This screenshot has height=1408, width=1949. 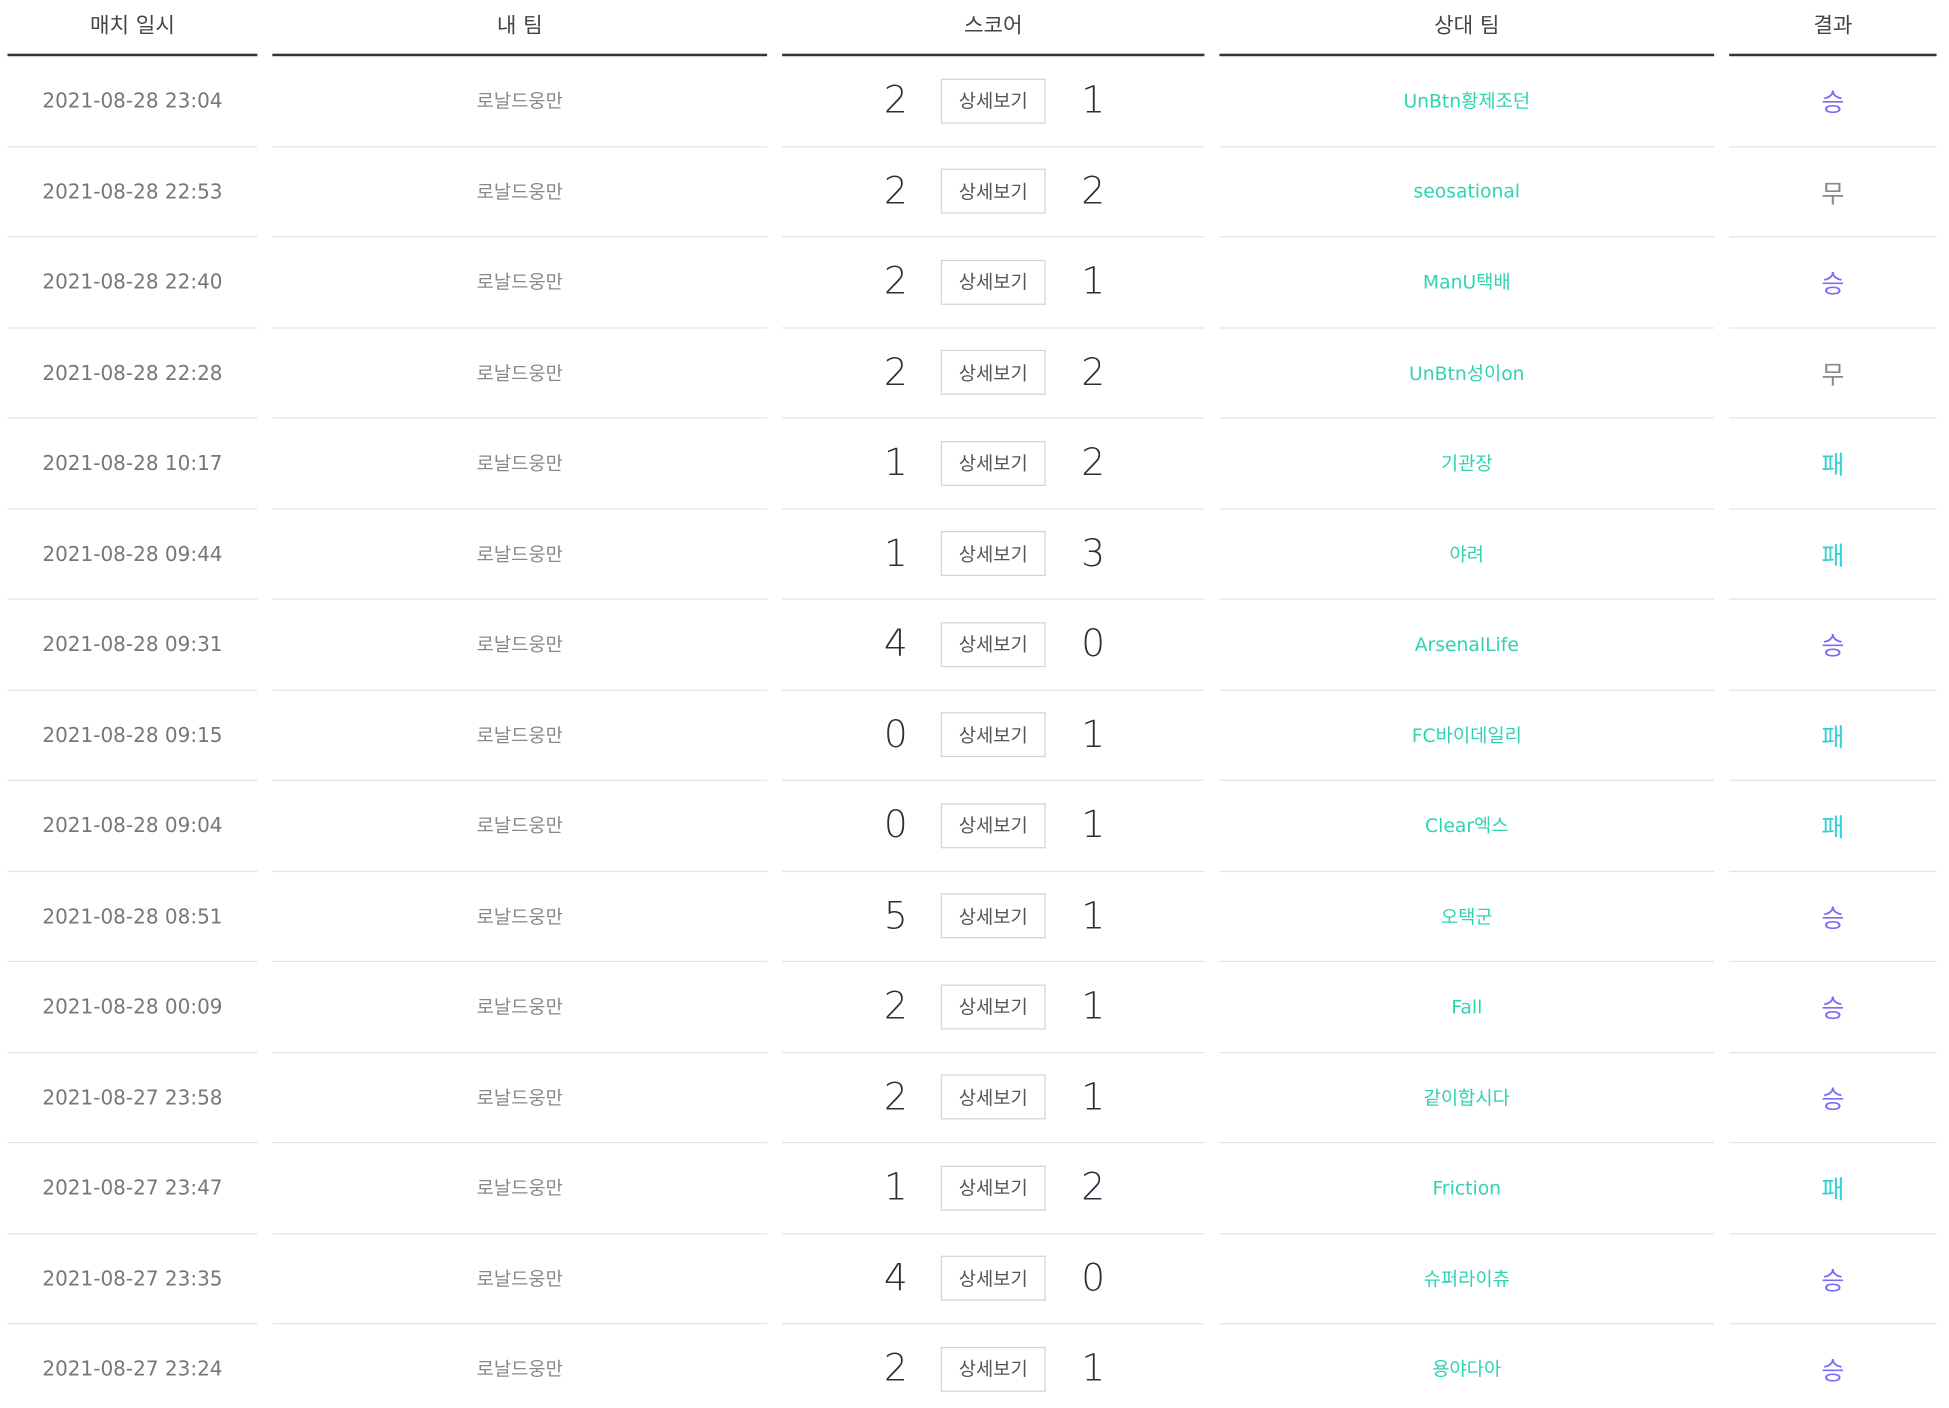 I want to click on opponent-link: ArsenalLife, so click(x=1467, y=644).